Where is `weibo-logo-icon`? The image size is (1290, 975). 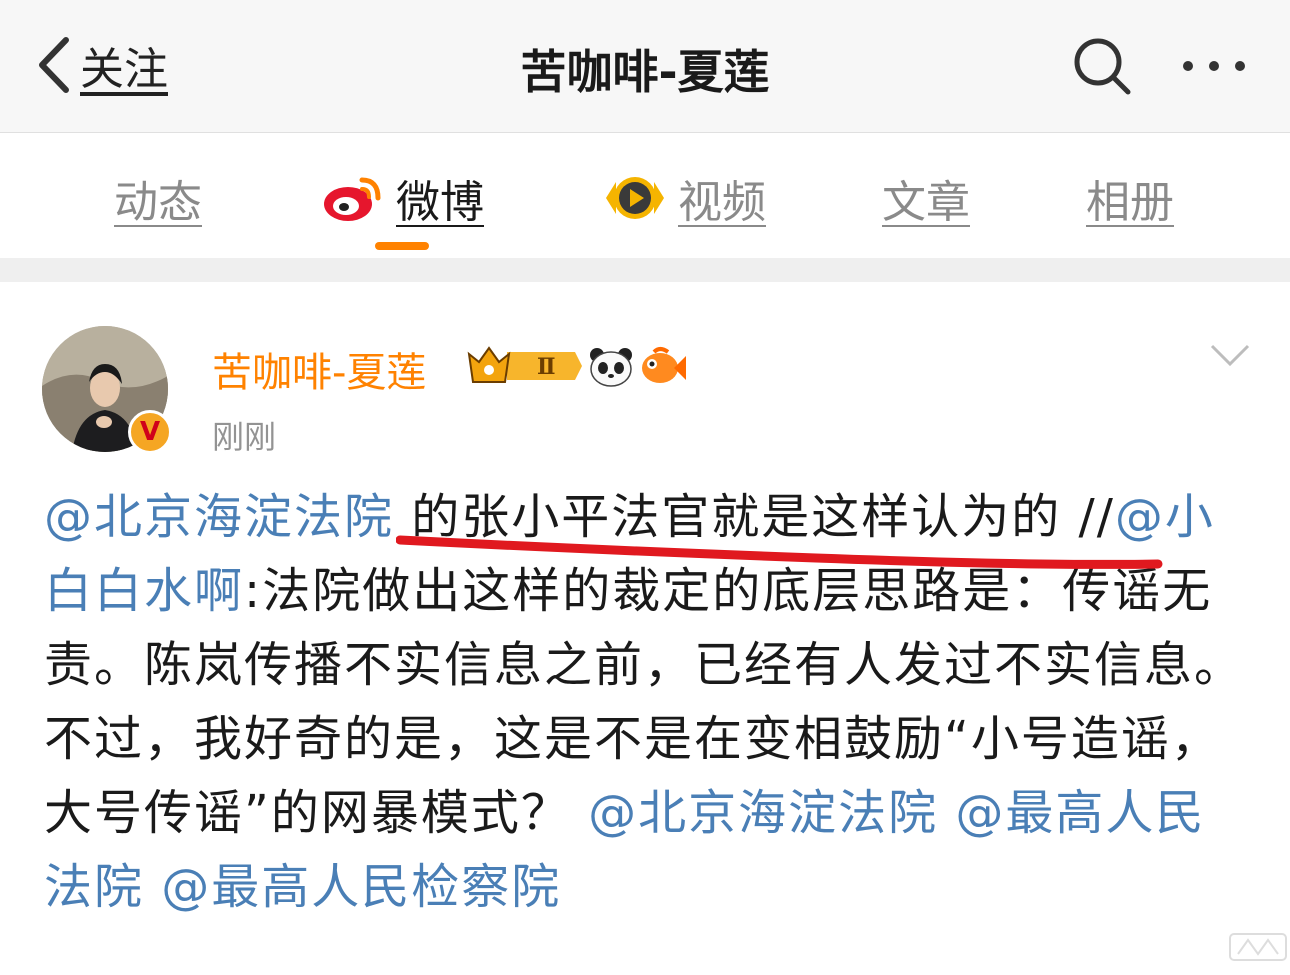 weibo-logo-icon is located at coordinates (352, 199).